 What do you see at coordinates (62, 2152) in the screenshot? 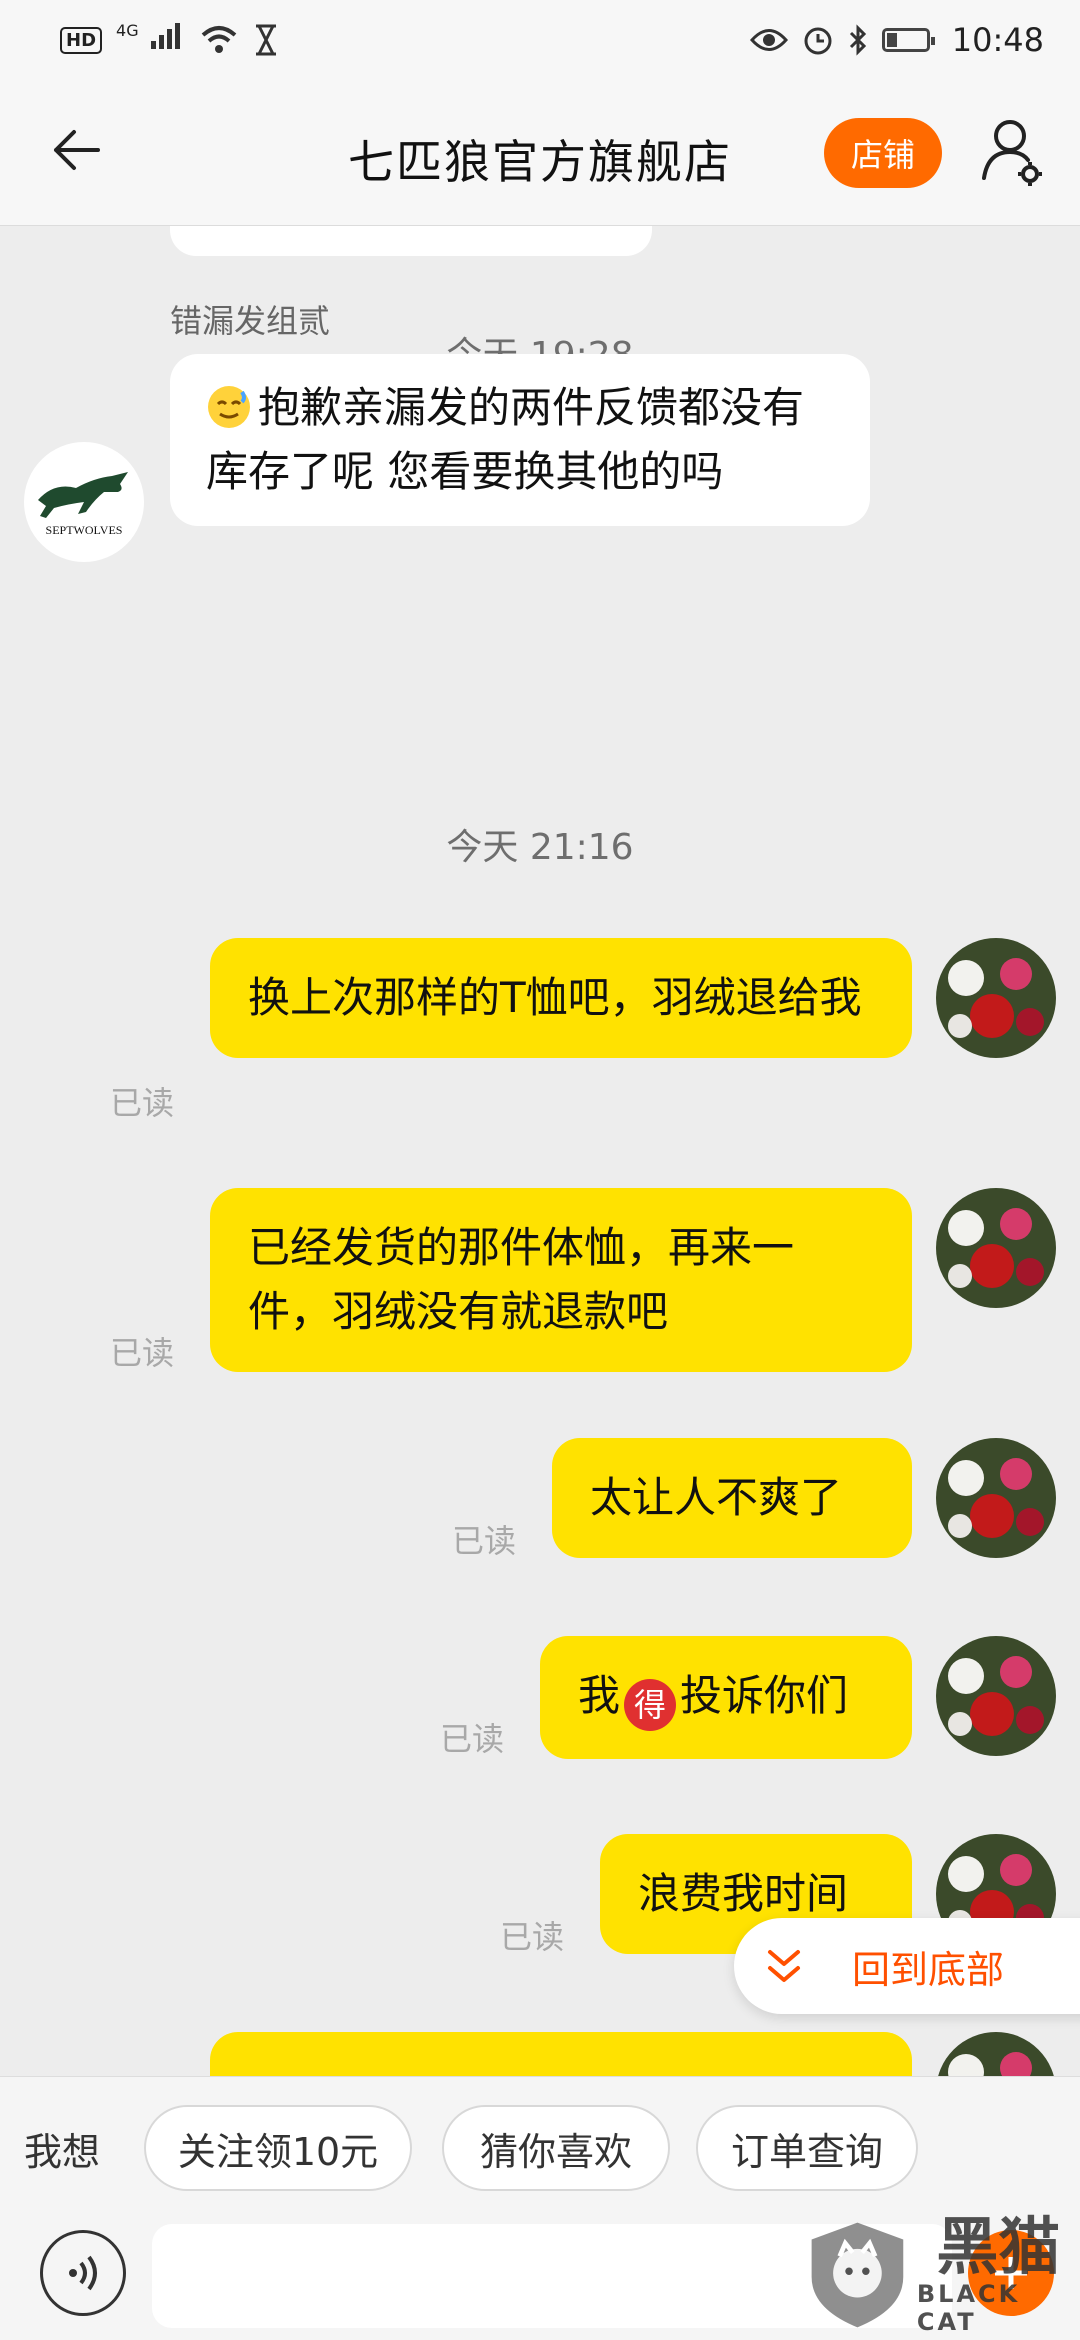
I see `quick-prompt-label: 我想` at bounding box center [62, 2152].